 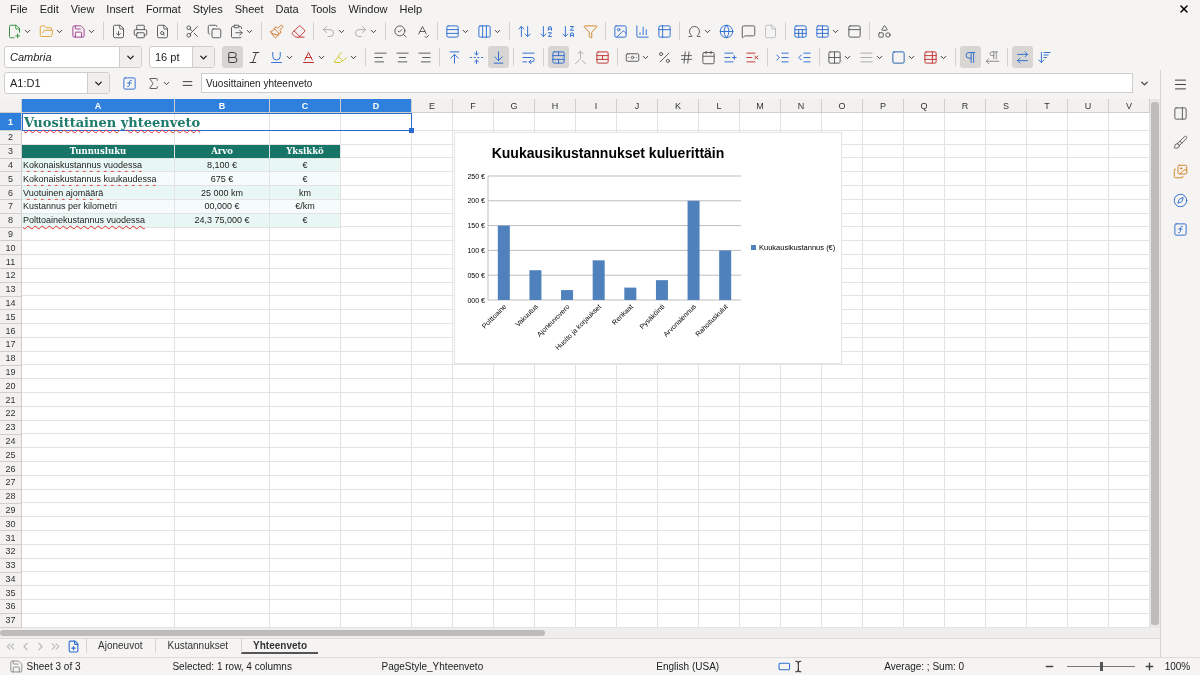 What do you see at coordinates (11, 262) in the screenshot?
I see `row-header: 11` at bounding box center [11, 262].